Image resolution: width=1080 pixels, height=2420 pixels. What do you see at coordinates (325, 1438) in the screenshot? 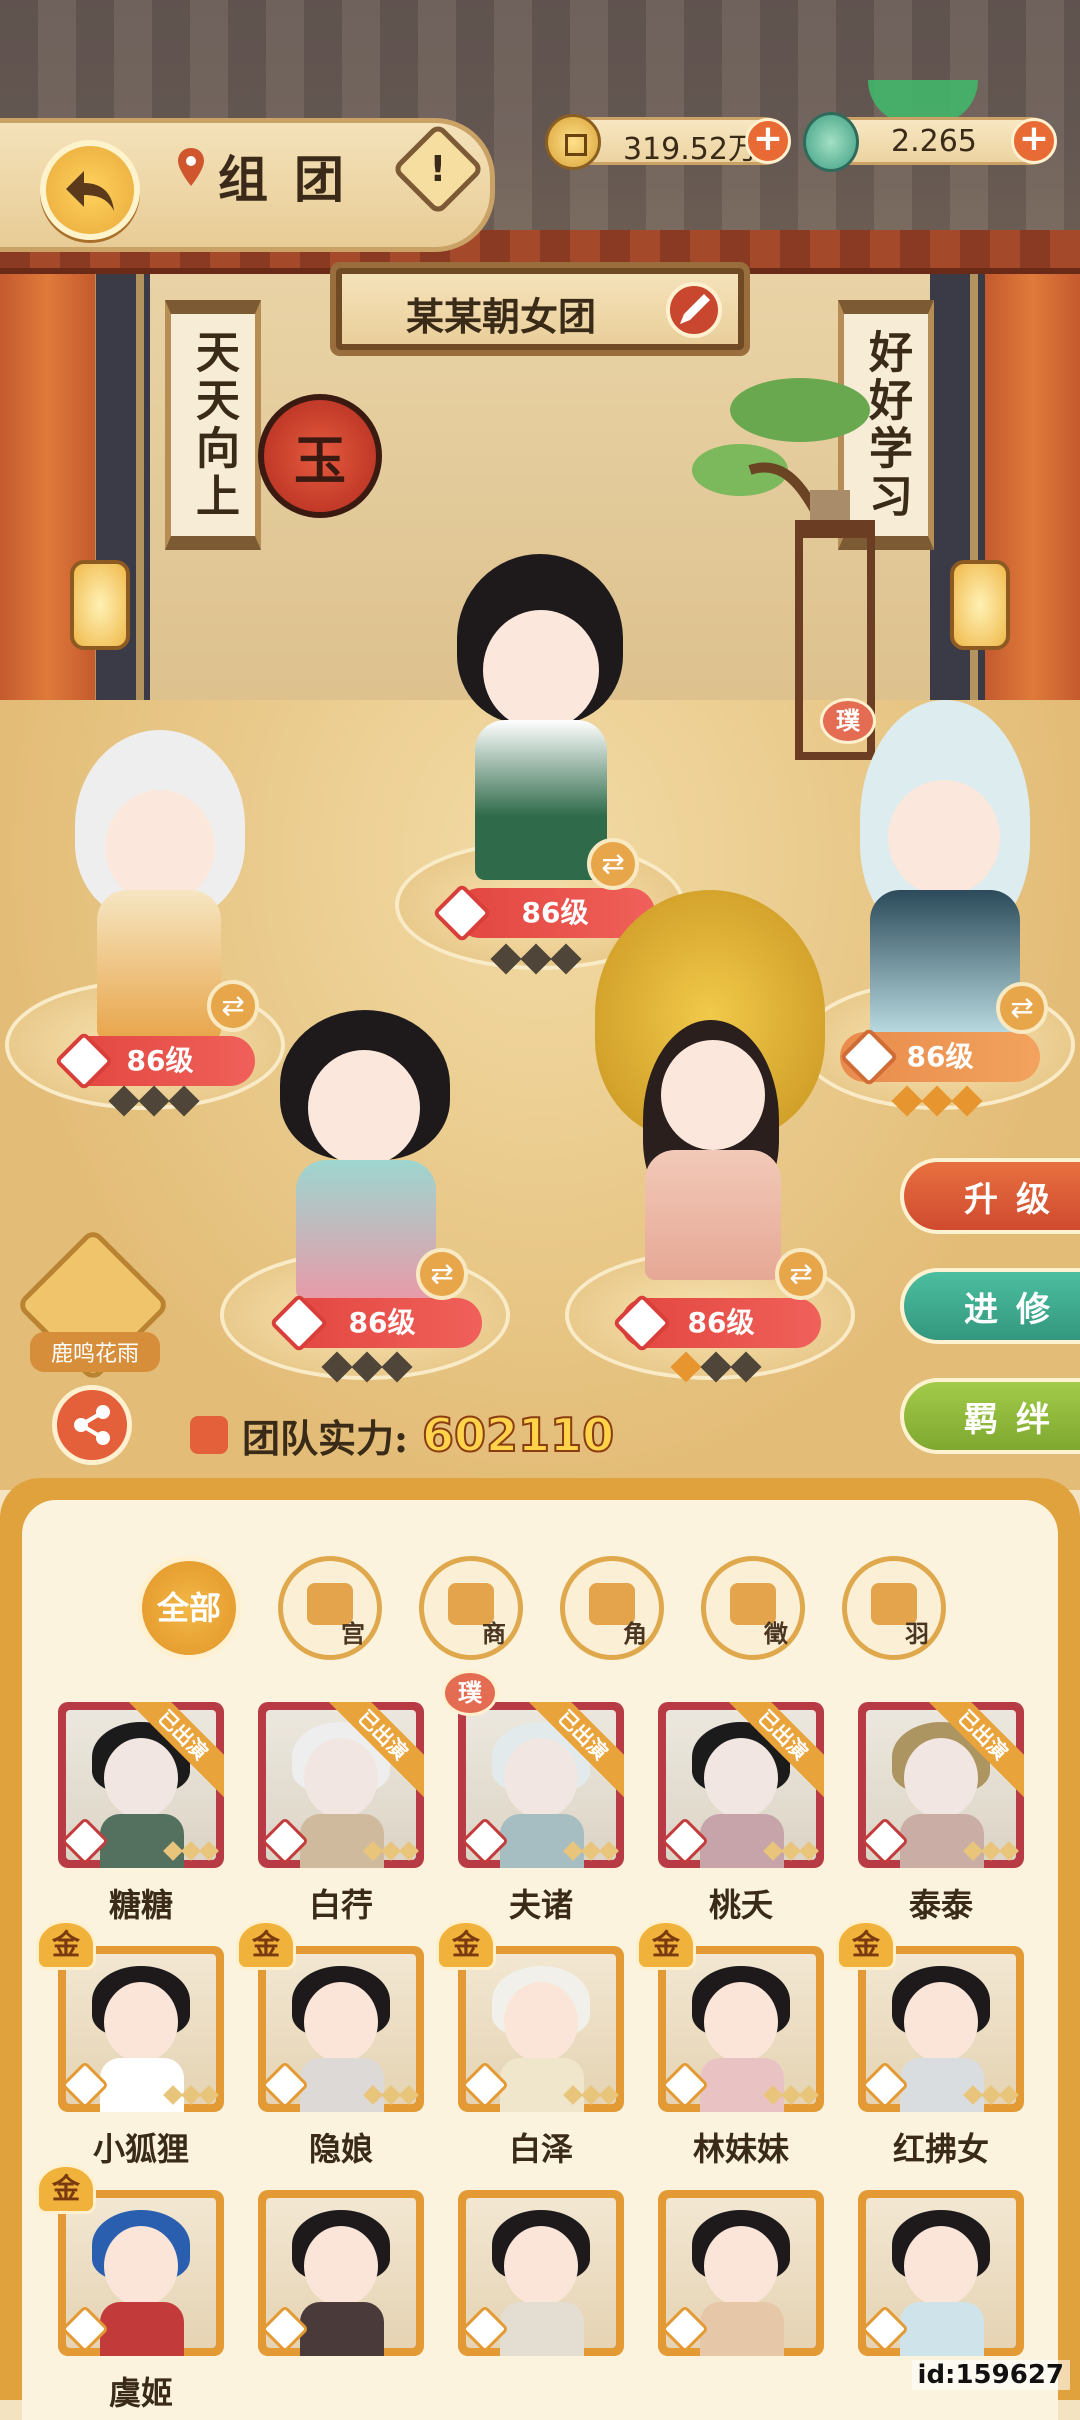
I see `team-power-label: 团队实力:` at bounding box center [325, 1438].